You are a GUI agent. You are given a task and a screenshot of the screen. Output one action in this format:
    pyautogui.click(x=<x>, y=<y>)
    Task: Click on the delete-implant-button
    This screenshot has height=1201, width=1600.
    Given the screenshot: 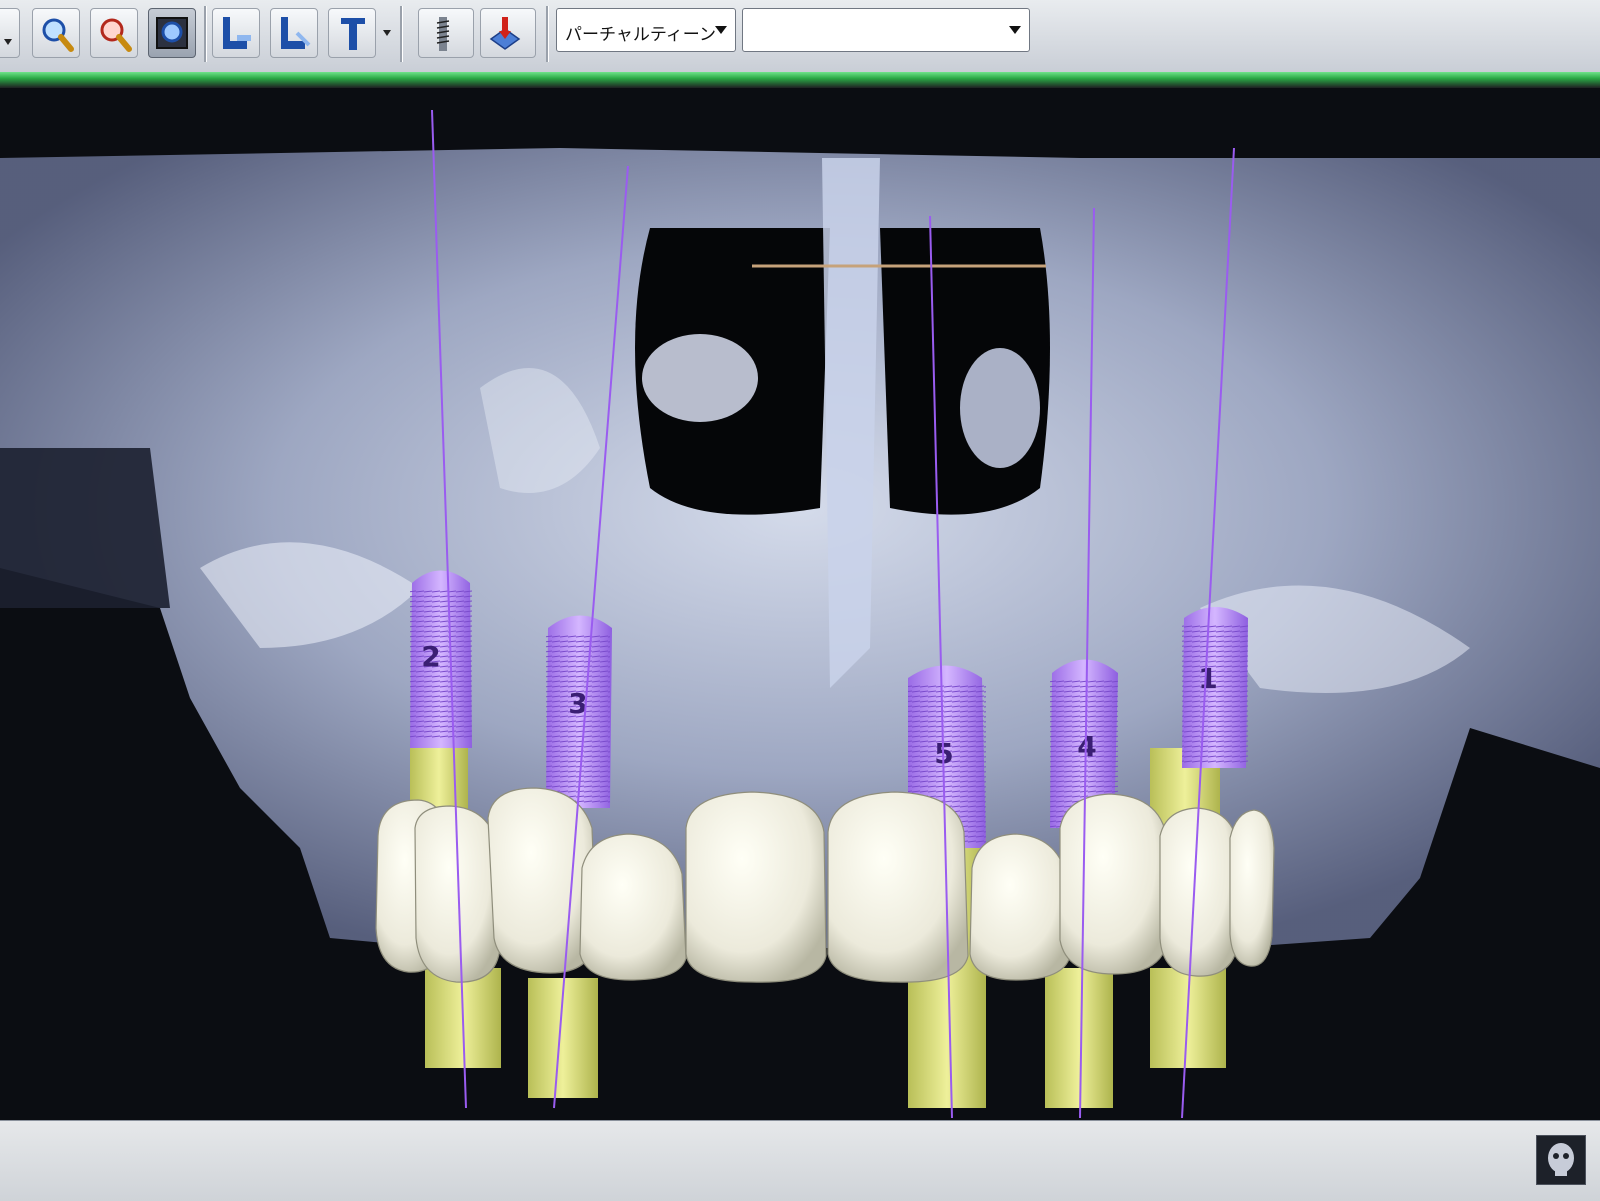 What is the action you would take?
    pyautogui.click(x=508, y=33)
    